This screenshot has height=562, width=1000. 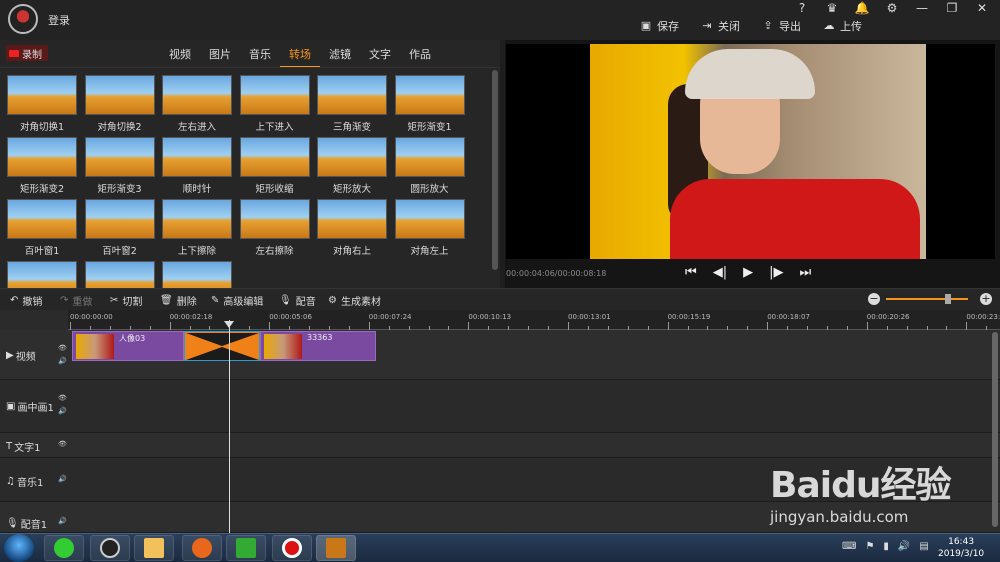 What do you see at coordinates (274, 127) in the screenshot?
I see `transition-label: 上下进入` at bounding box center [274, 127].